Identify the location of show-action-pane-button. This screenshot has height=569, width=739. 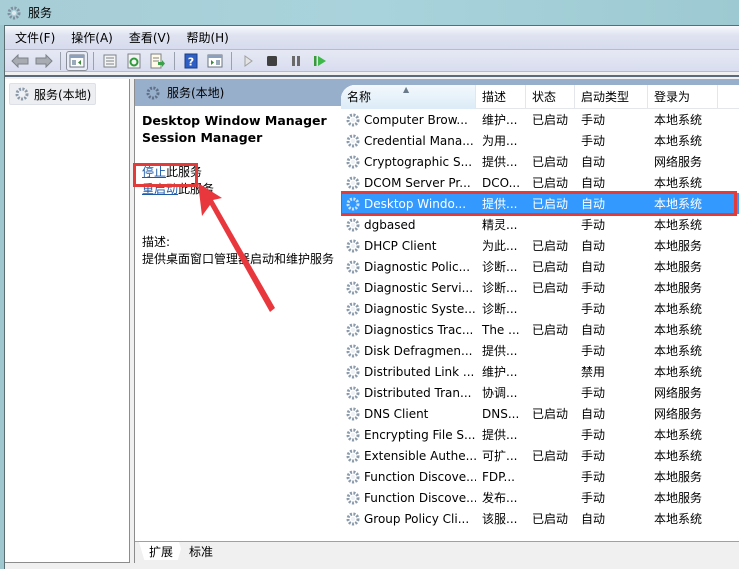
(215, 61).